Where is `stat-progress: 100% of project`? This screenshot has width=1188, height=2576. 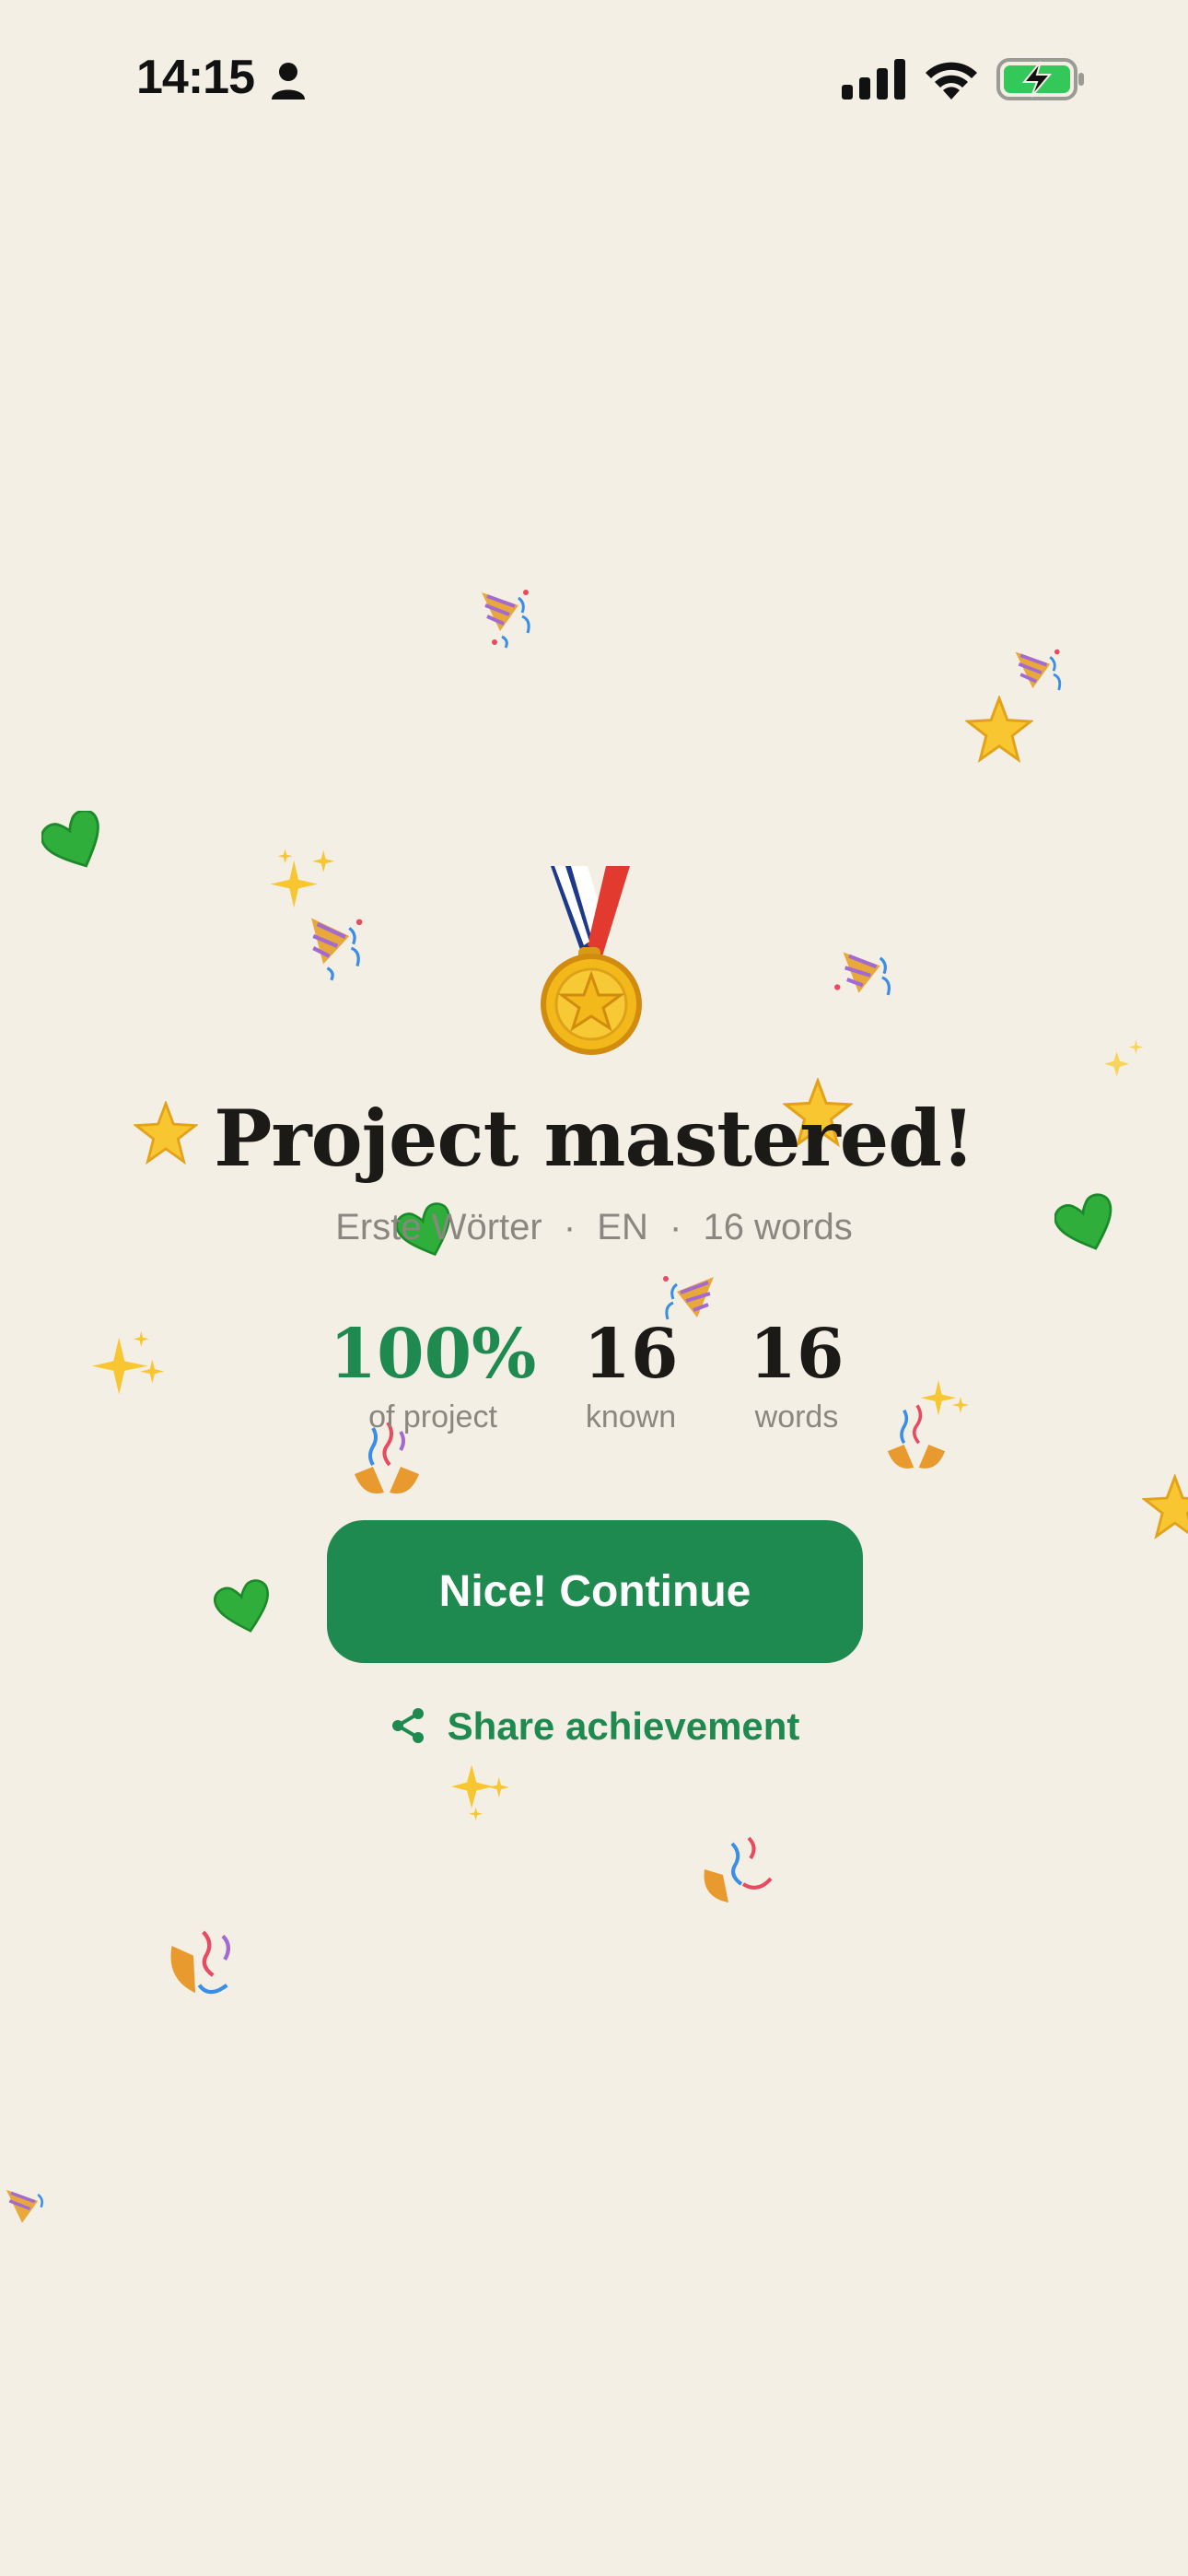 stat-progress: 100% of project is located at coordinates (433, 1374).